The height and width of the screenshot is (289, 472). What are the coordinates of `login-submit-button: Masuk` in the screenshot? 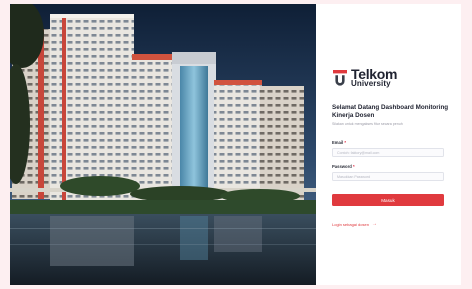 It's located at (388, 200).